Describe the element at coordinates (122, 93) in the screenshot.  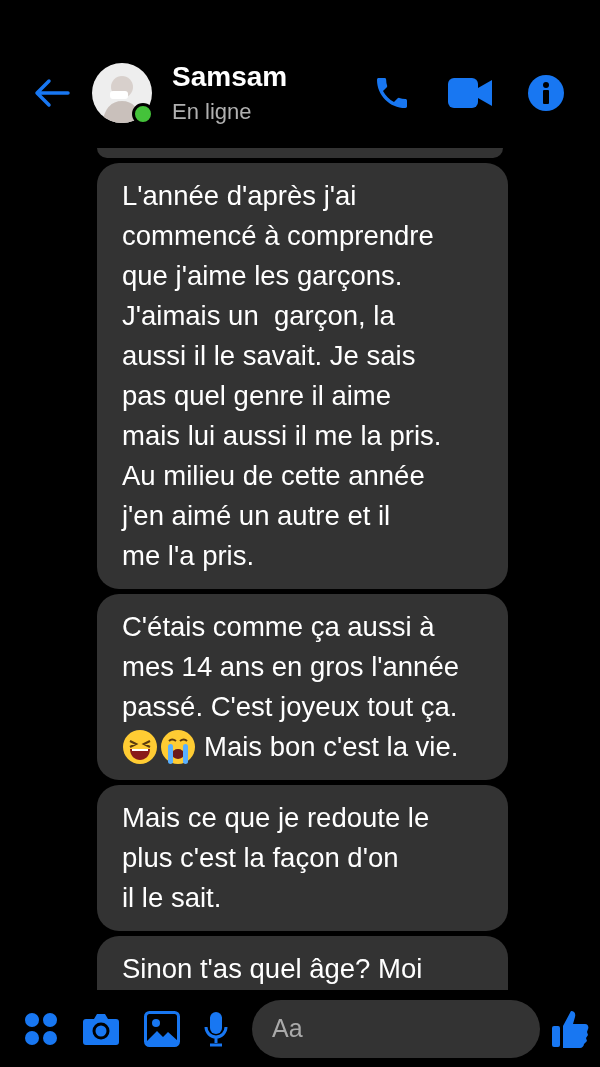
I see `avatar` at that location.